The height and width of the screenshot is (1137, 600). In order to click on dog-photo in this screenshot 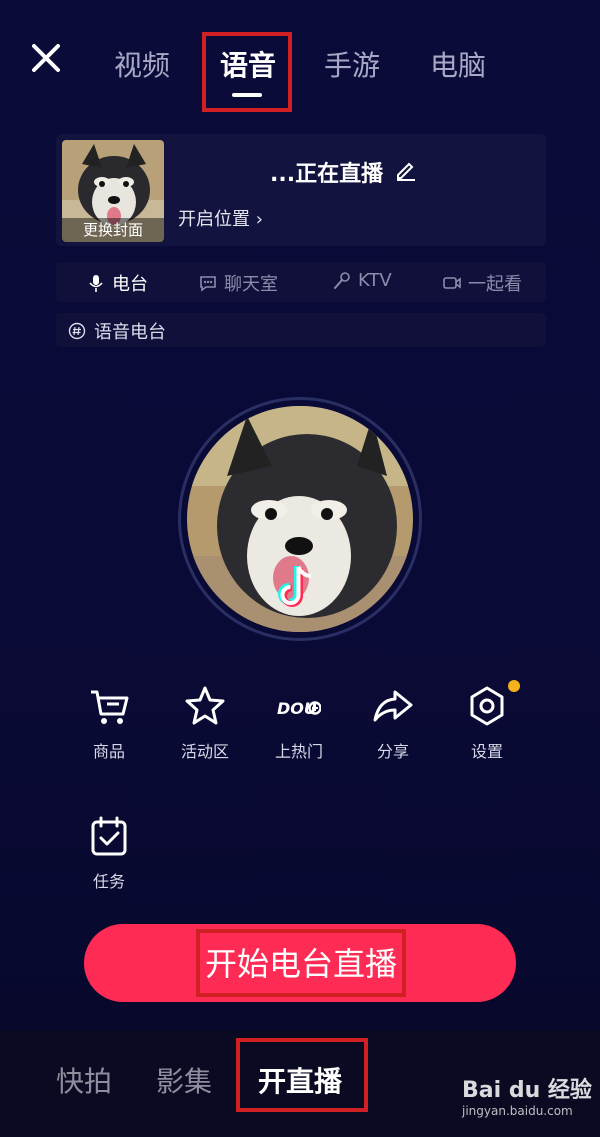, I will do `click(300, 519)`.